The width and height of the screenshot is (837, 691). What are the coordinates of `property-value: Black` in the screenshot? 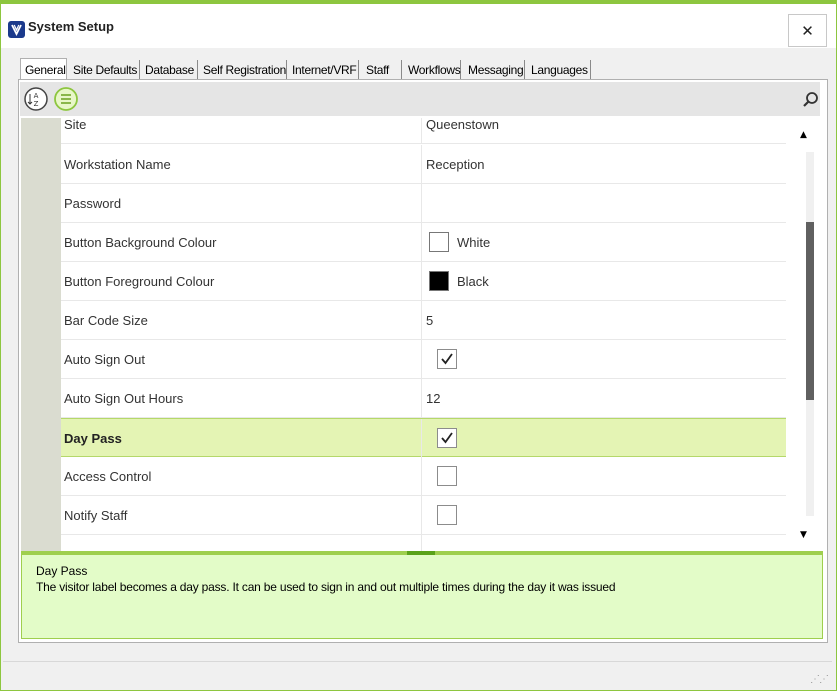 It's located at (603, 281).